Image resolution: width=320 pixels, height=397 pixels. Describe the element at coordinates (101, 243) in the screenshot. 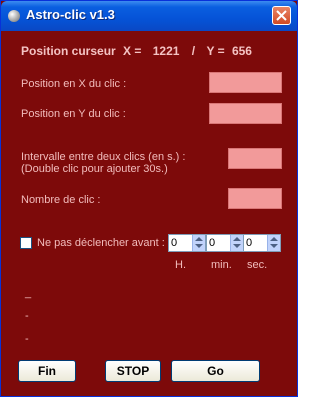

I see `delay-start-label: Ne pas déclencher avant :` at that location.